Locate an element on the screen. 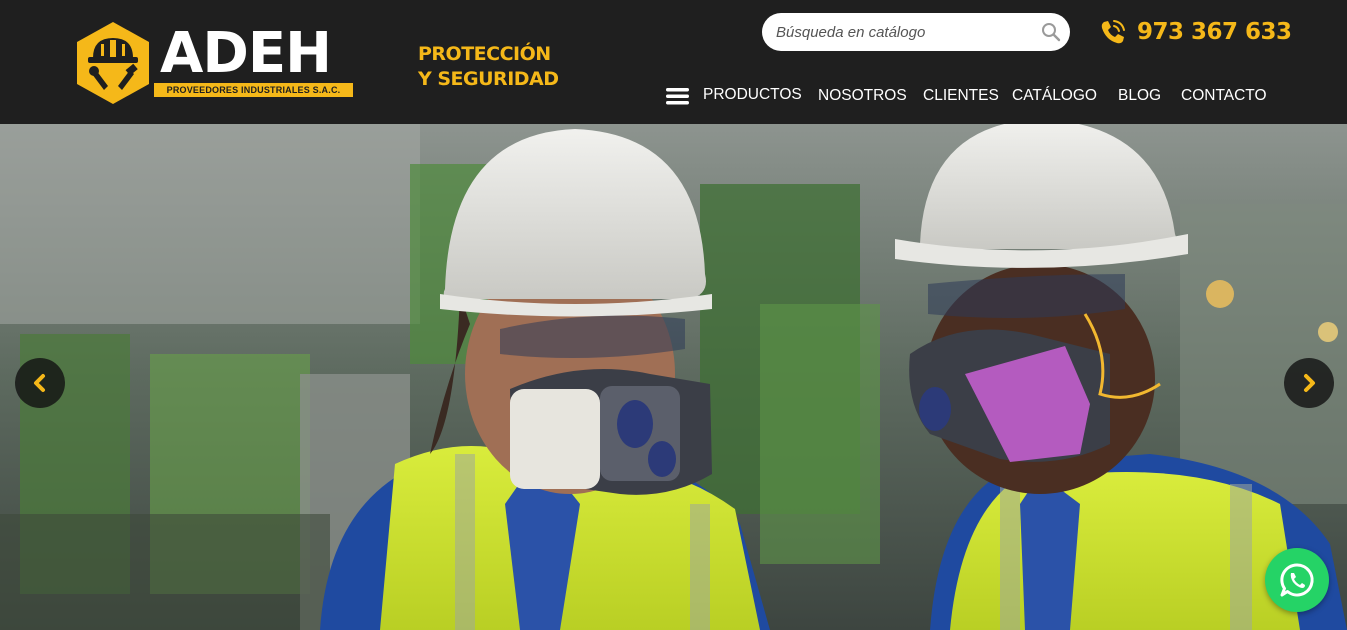 The height and width of the screenshot is (630, 1347). search-icon is located at coordinates (1051, 32).